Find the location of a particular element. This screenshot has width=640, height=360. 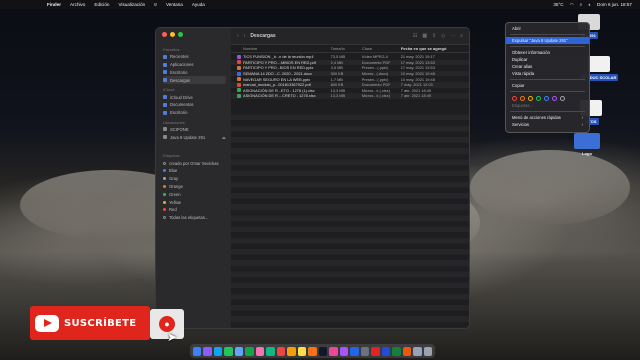

dock is located at coordinates (312, 351).